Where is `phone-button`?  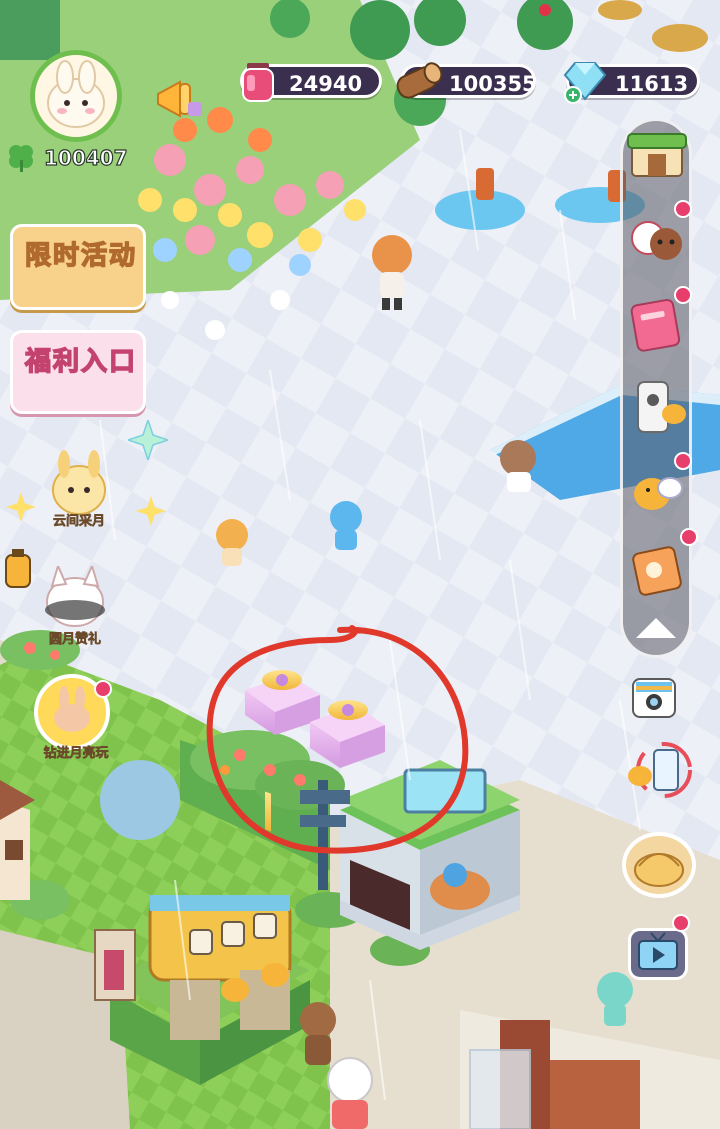
phone-button is located at coordinates (657, 407).